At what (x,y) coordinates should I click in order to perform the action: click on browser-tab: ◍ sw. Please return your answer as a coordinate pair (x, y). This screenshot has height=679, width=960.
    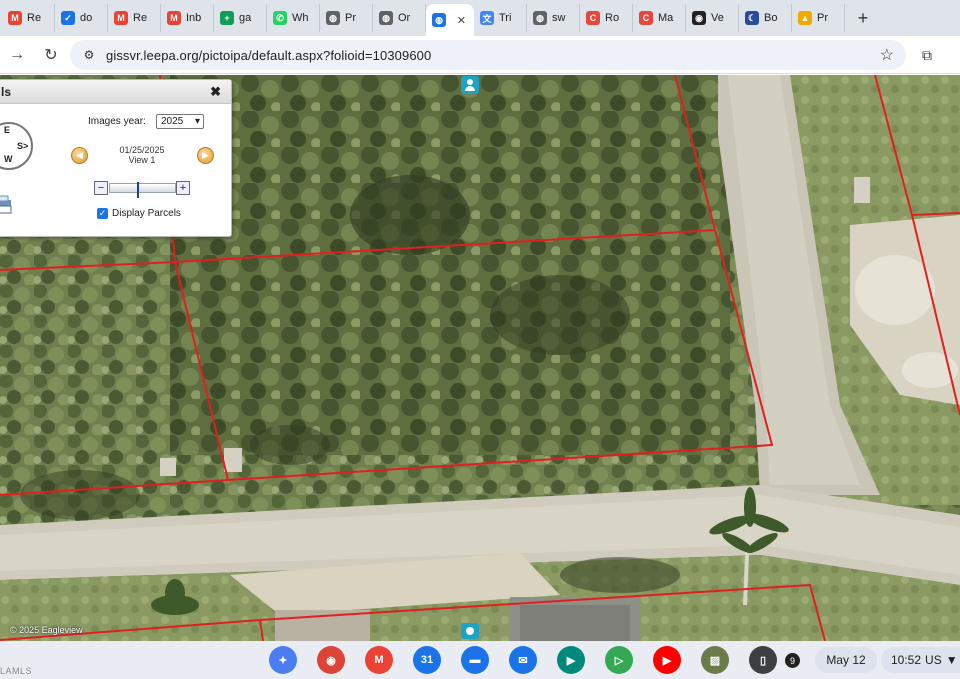
    Looking at the image, I should click on (553, 18).